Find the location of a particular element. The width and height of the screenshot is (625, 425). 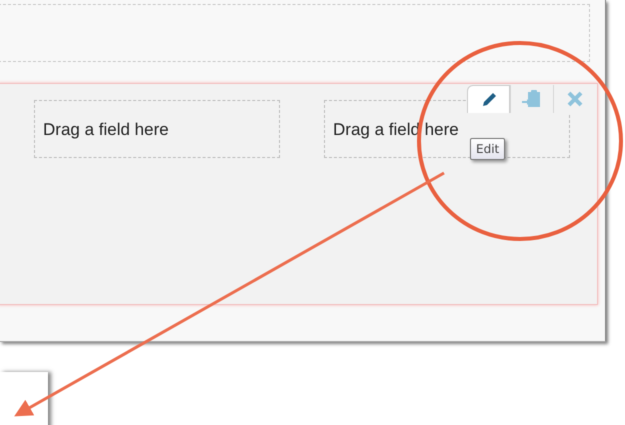

drop-zone: Drag a field here is located at coordinates (157, 129).